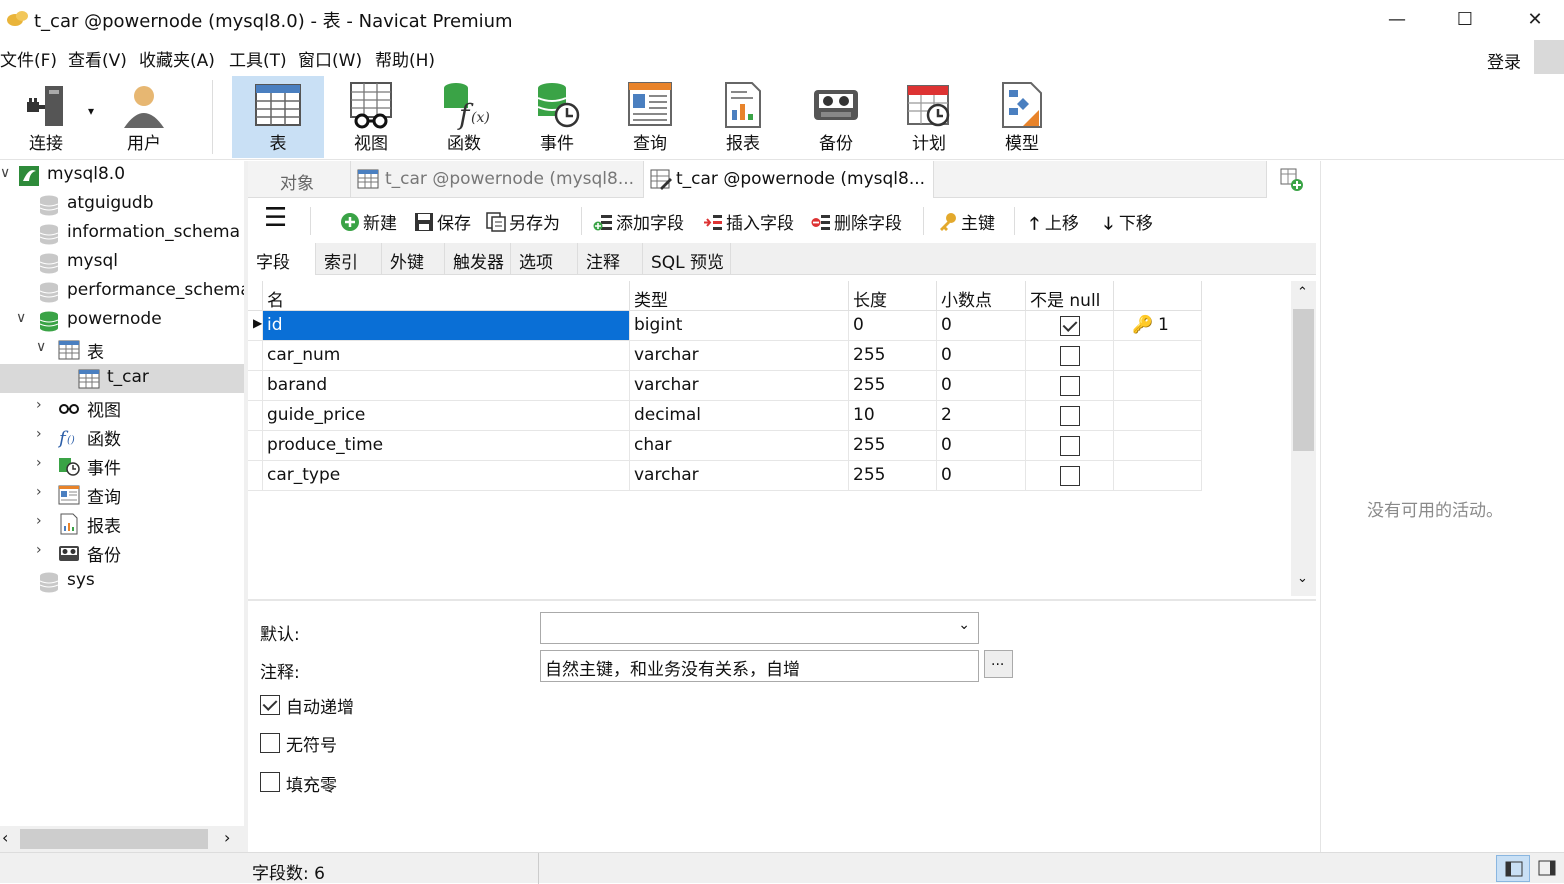 The image size is (1564, 884). Describe the element at coordinates (122, 204) in the screenshot. I see `tree-database: atguigudb` at that location.